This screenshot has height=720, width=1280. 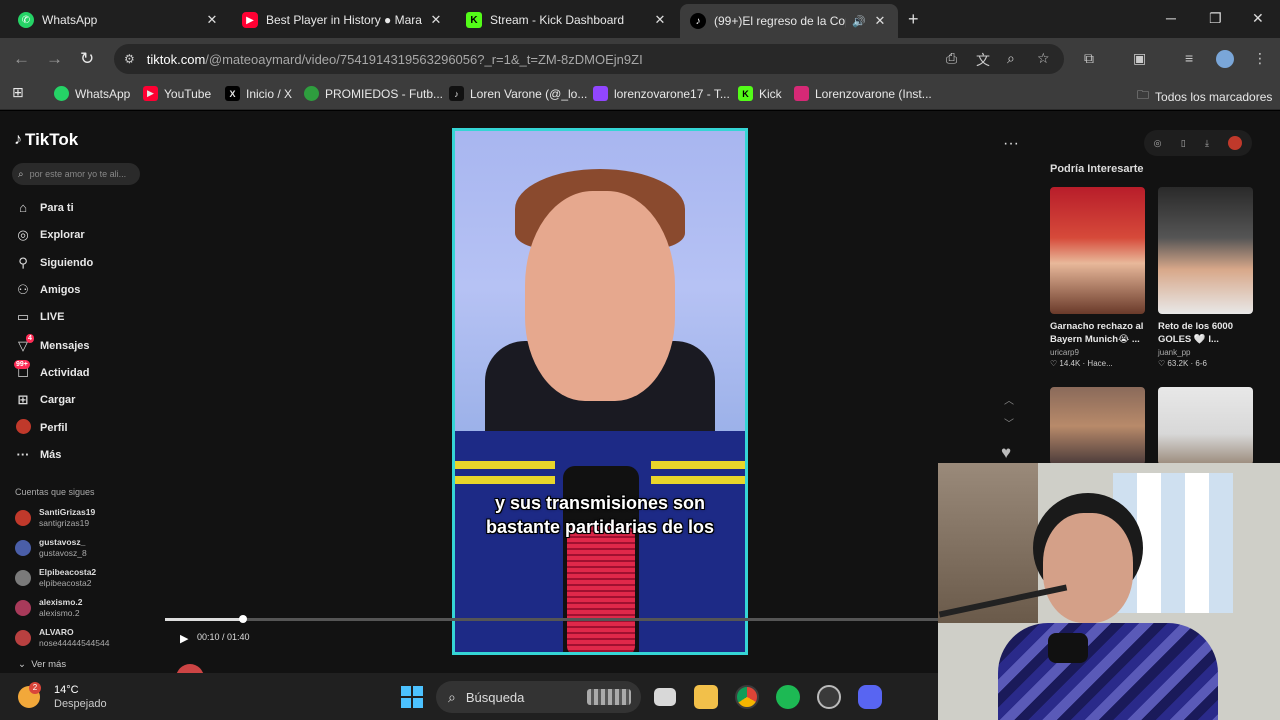 I want to click on menu-icon: ⋮, so click(x=1260, y=58).